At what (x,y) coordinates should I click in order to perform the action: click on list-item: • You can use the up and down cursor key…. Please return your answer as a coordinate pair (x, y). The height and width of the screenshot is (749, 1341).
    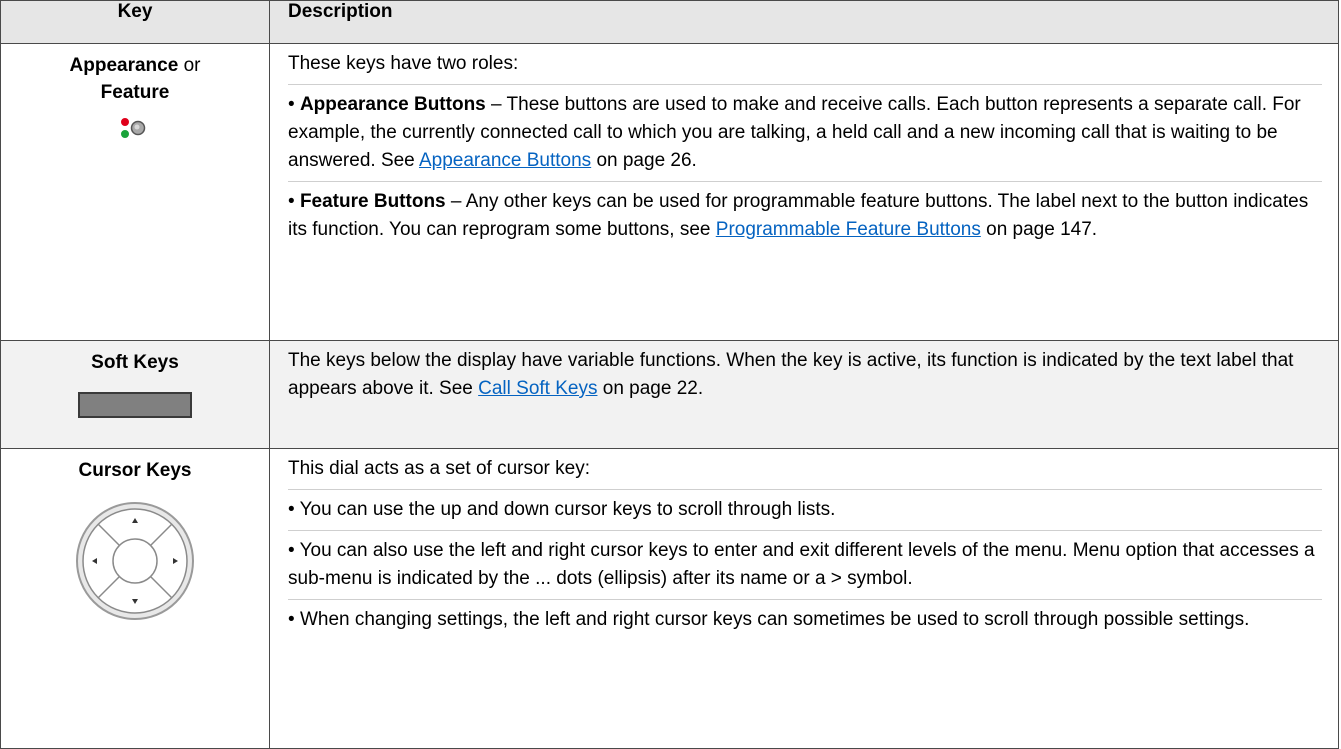
    Looking at the image, I should click on (805, 510).